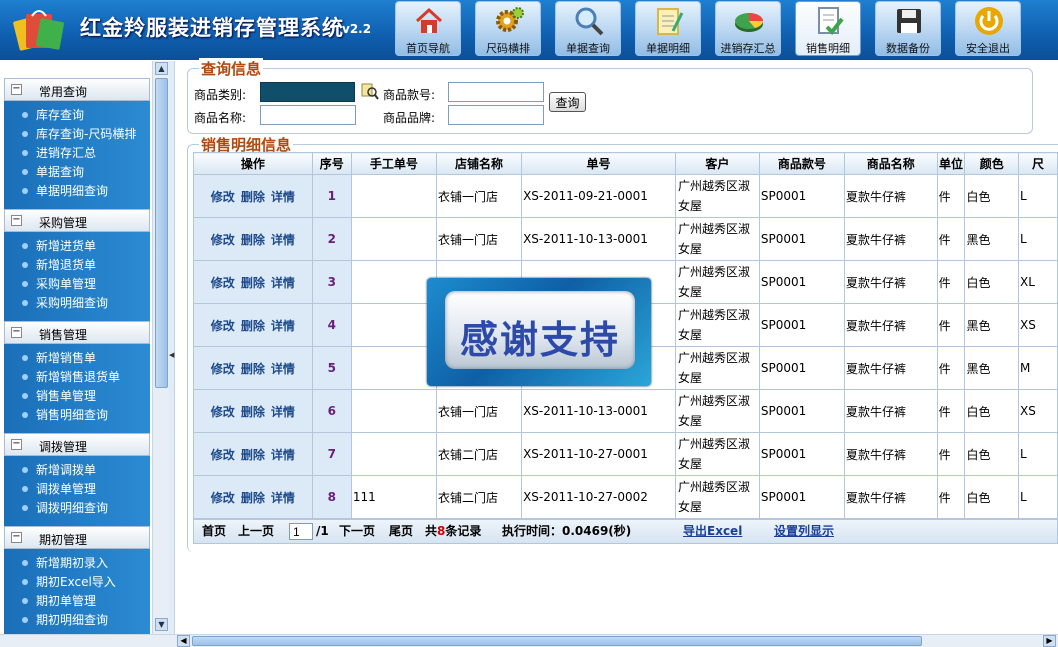  What do you see at coordinates (307, 92) in the screenshot?
I see `category-select` at bounding box center [307, 92].